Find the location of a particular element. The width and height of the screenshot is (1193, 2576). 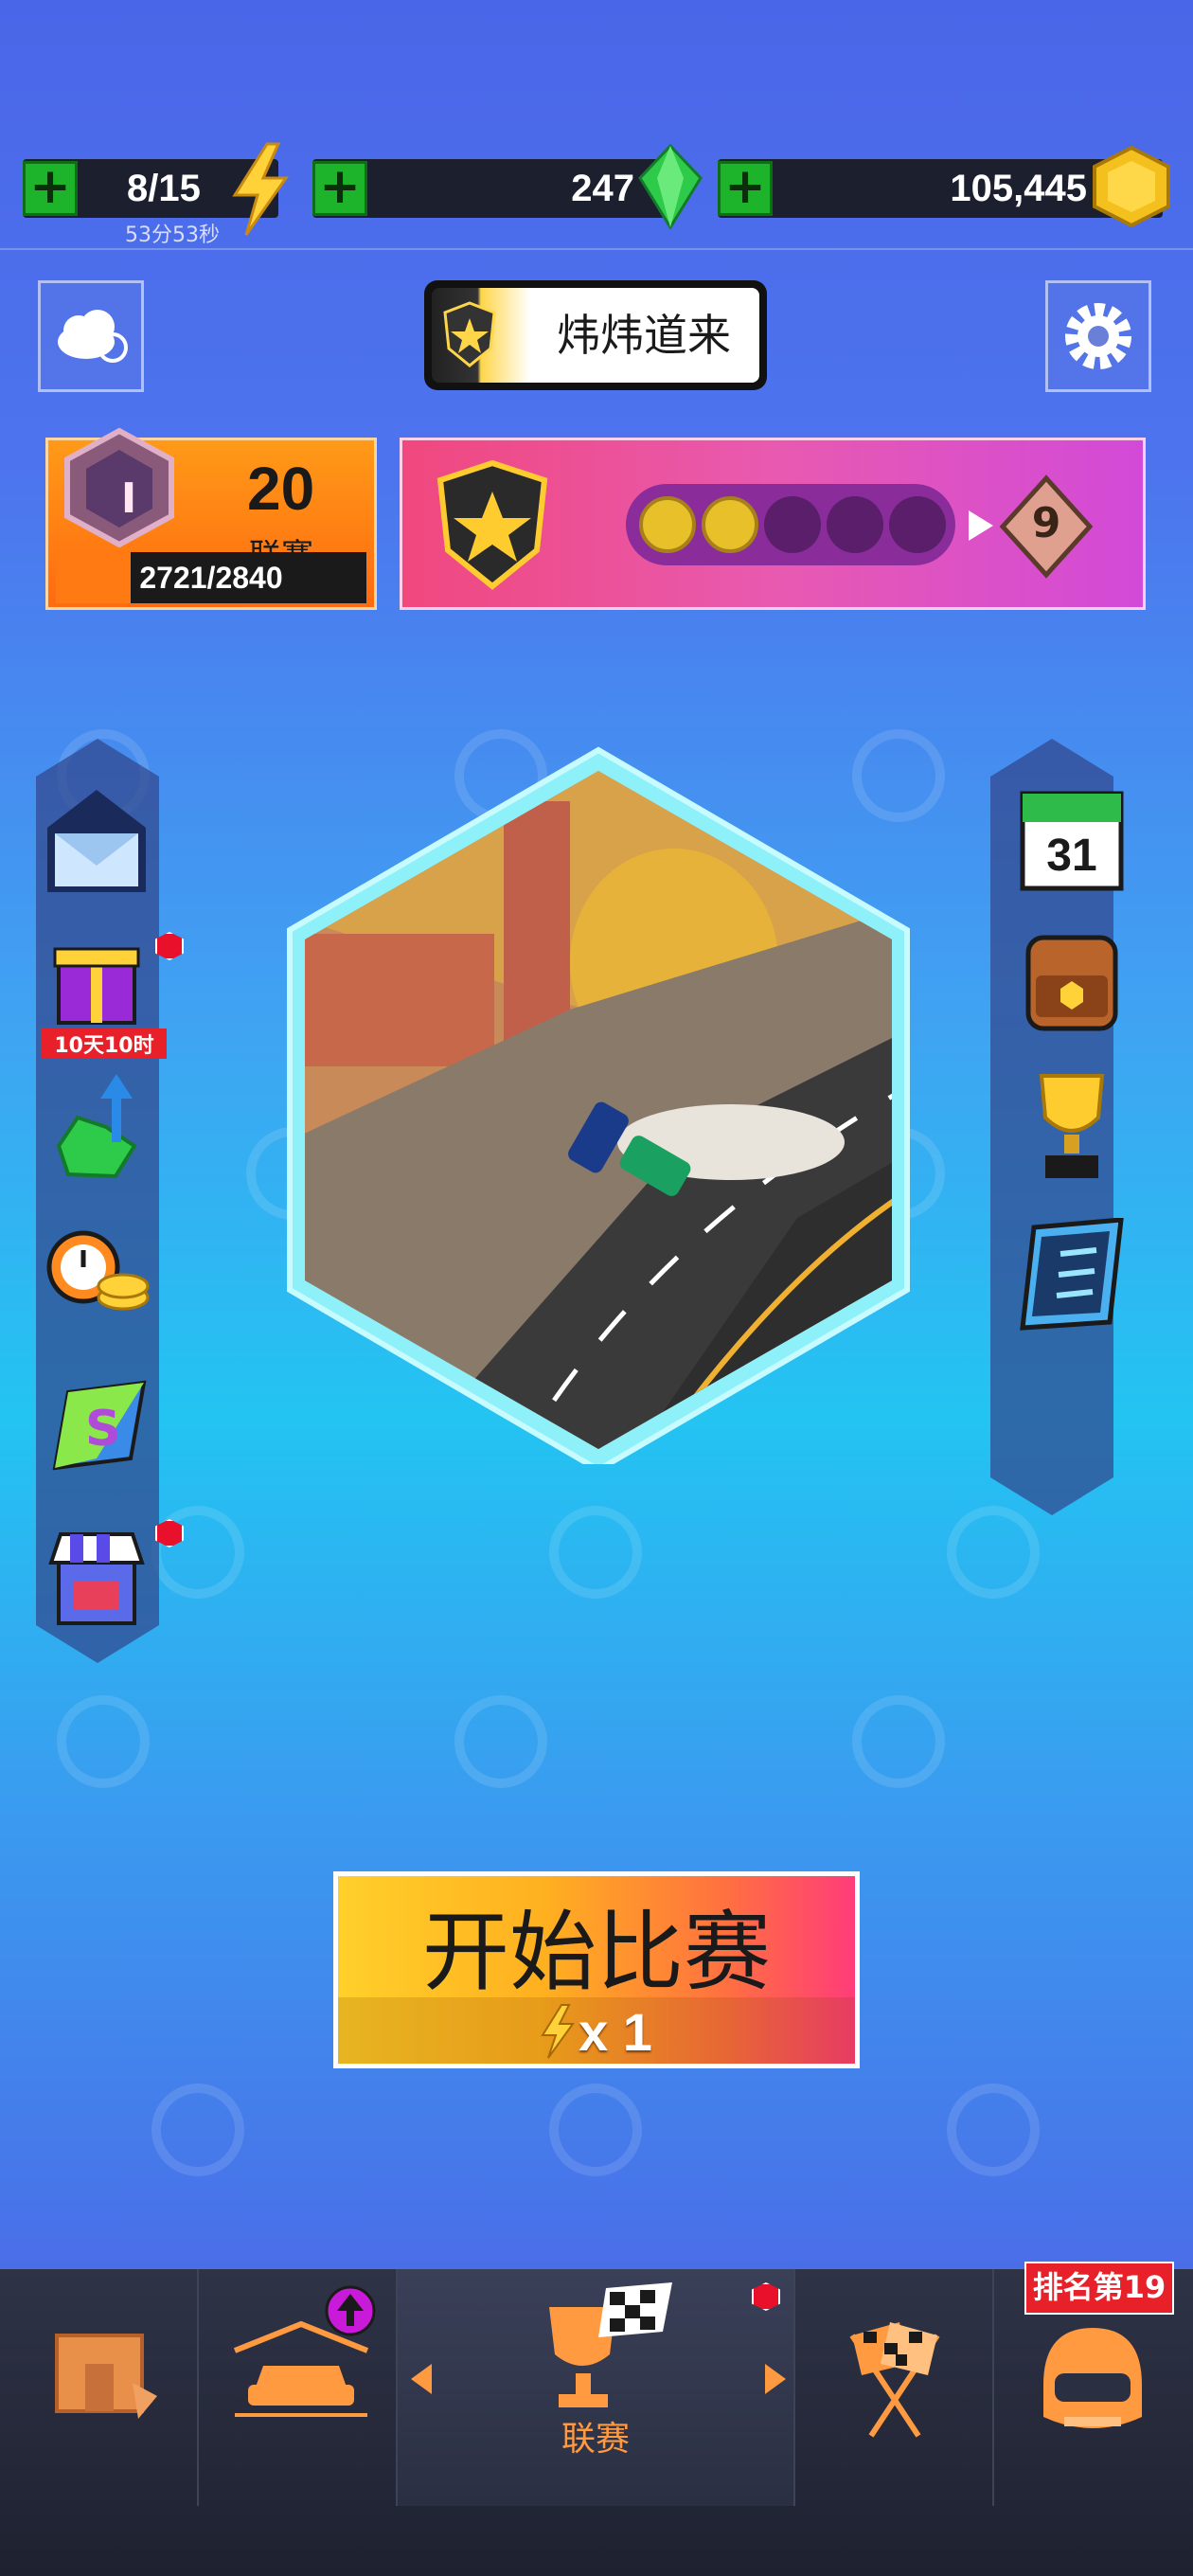

league-progress-bar: 2721/2840 is located at coordinates (211, 577).